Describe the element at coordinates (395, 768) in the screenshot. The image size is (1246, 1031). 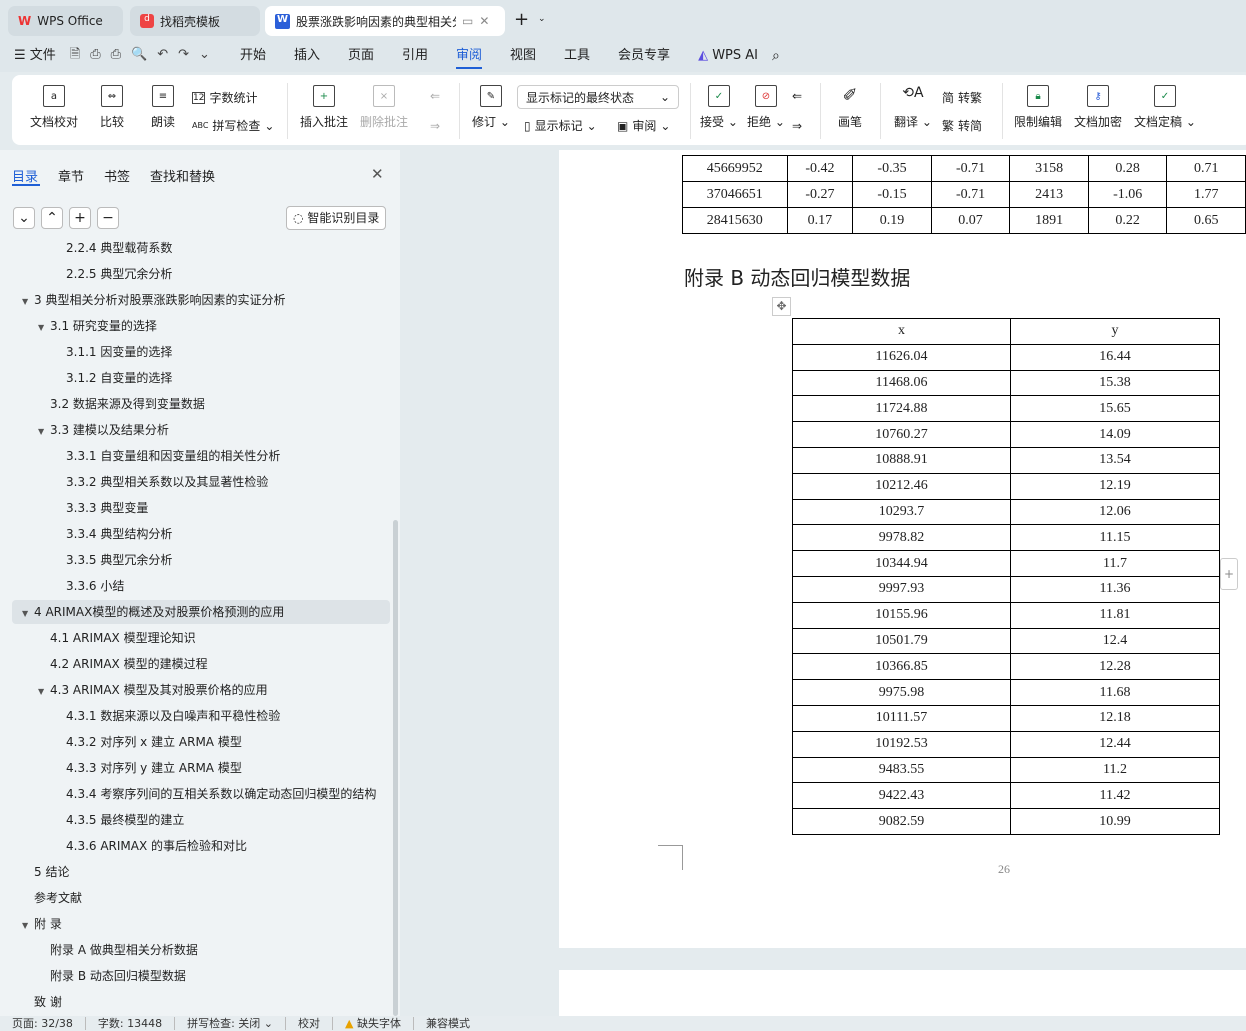
I see `sidebar-scrollbar` at that location.